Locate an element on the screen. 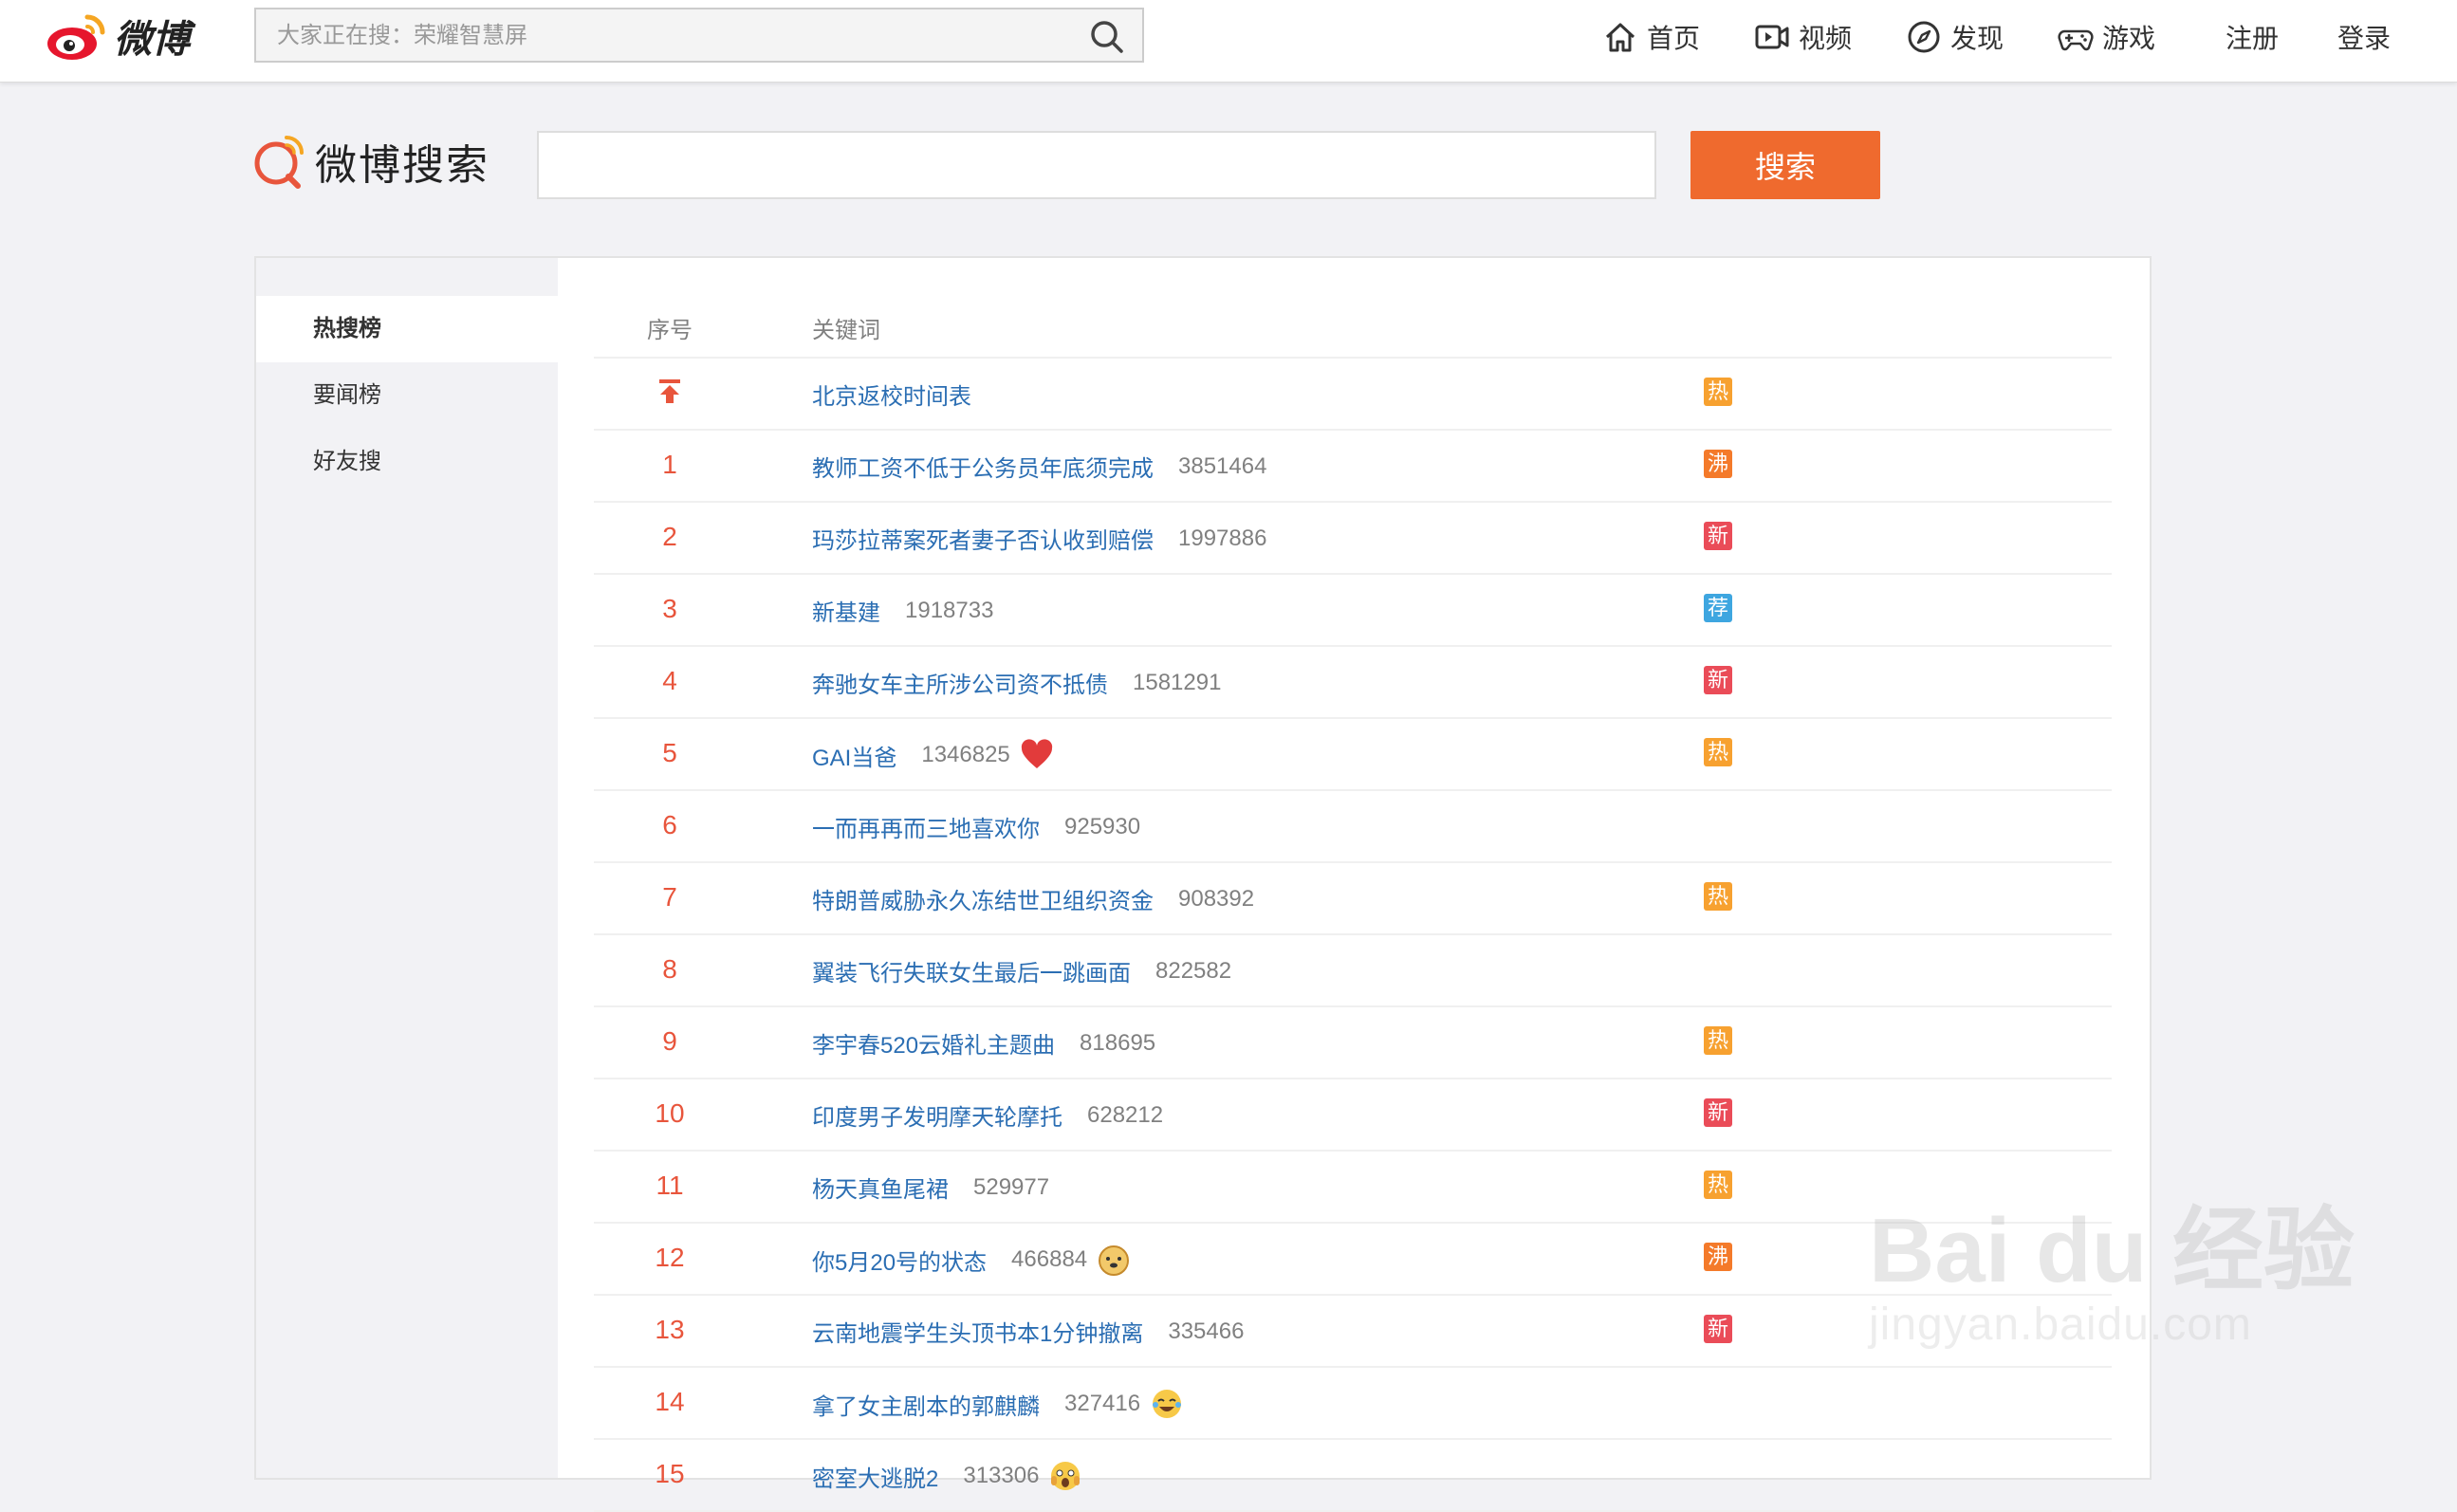  row-keyword-cell: 北京返校时间表 is located at coordinates (892, 394).